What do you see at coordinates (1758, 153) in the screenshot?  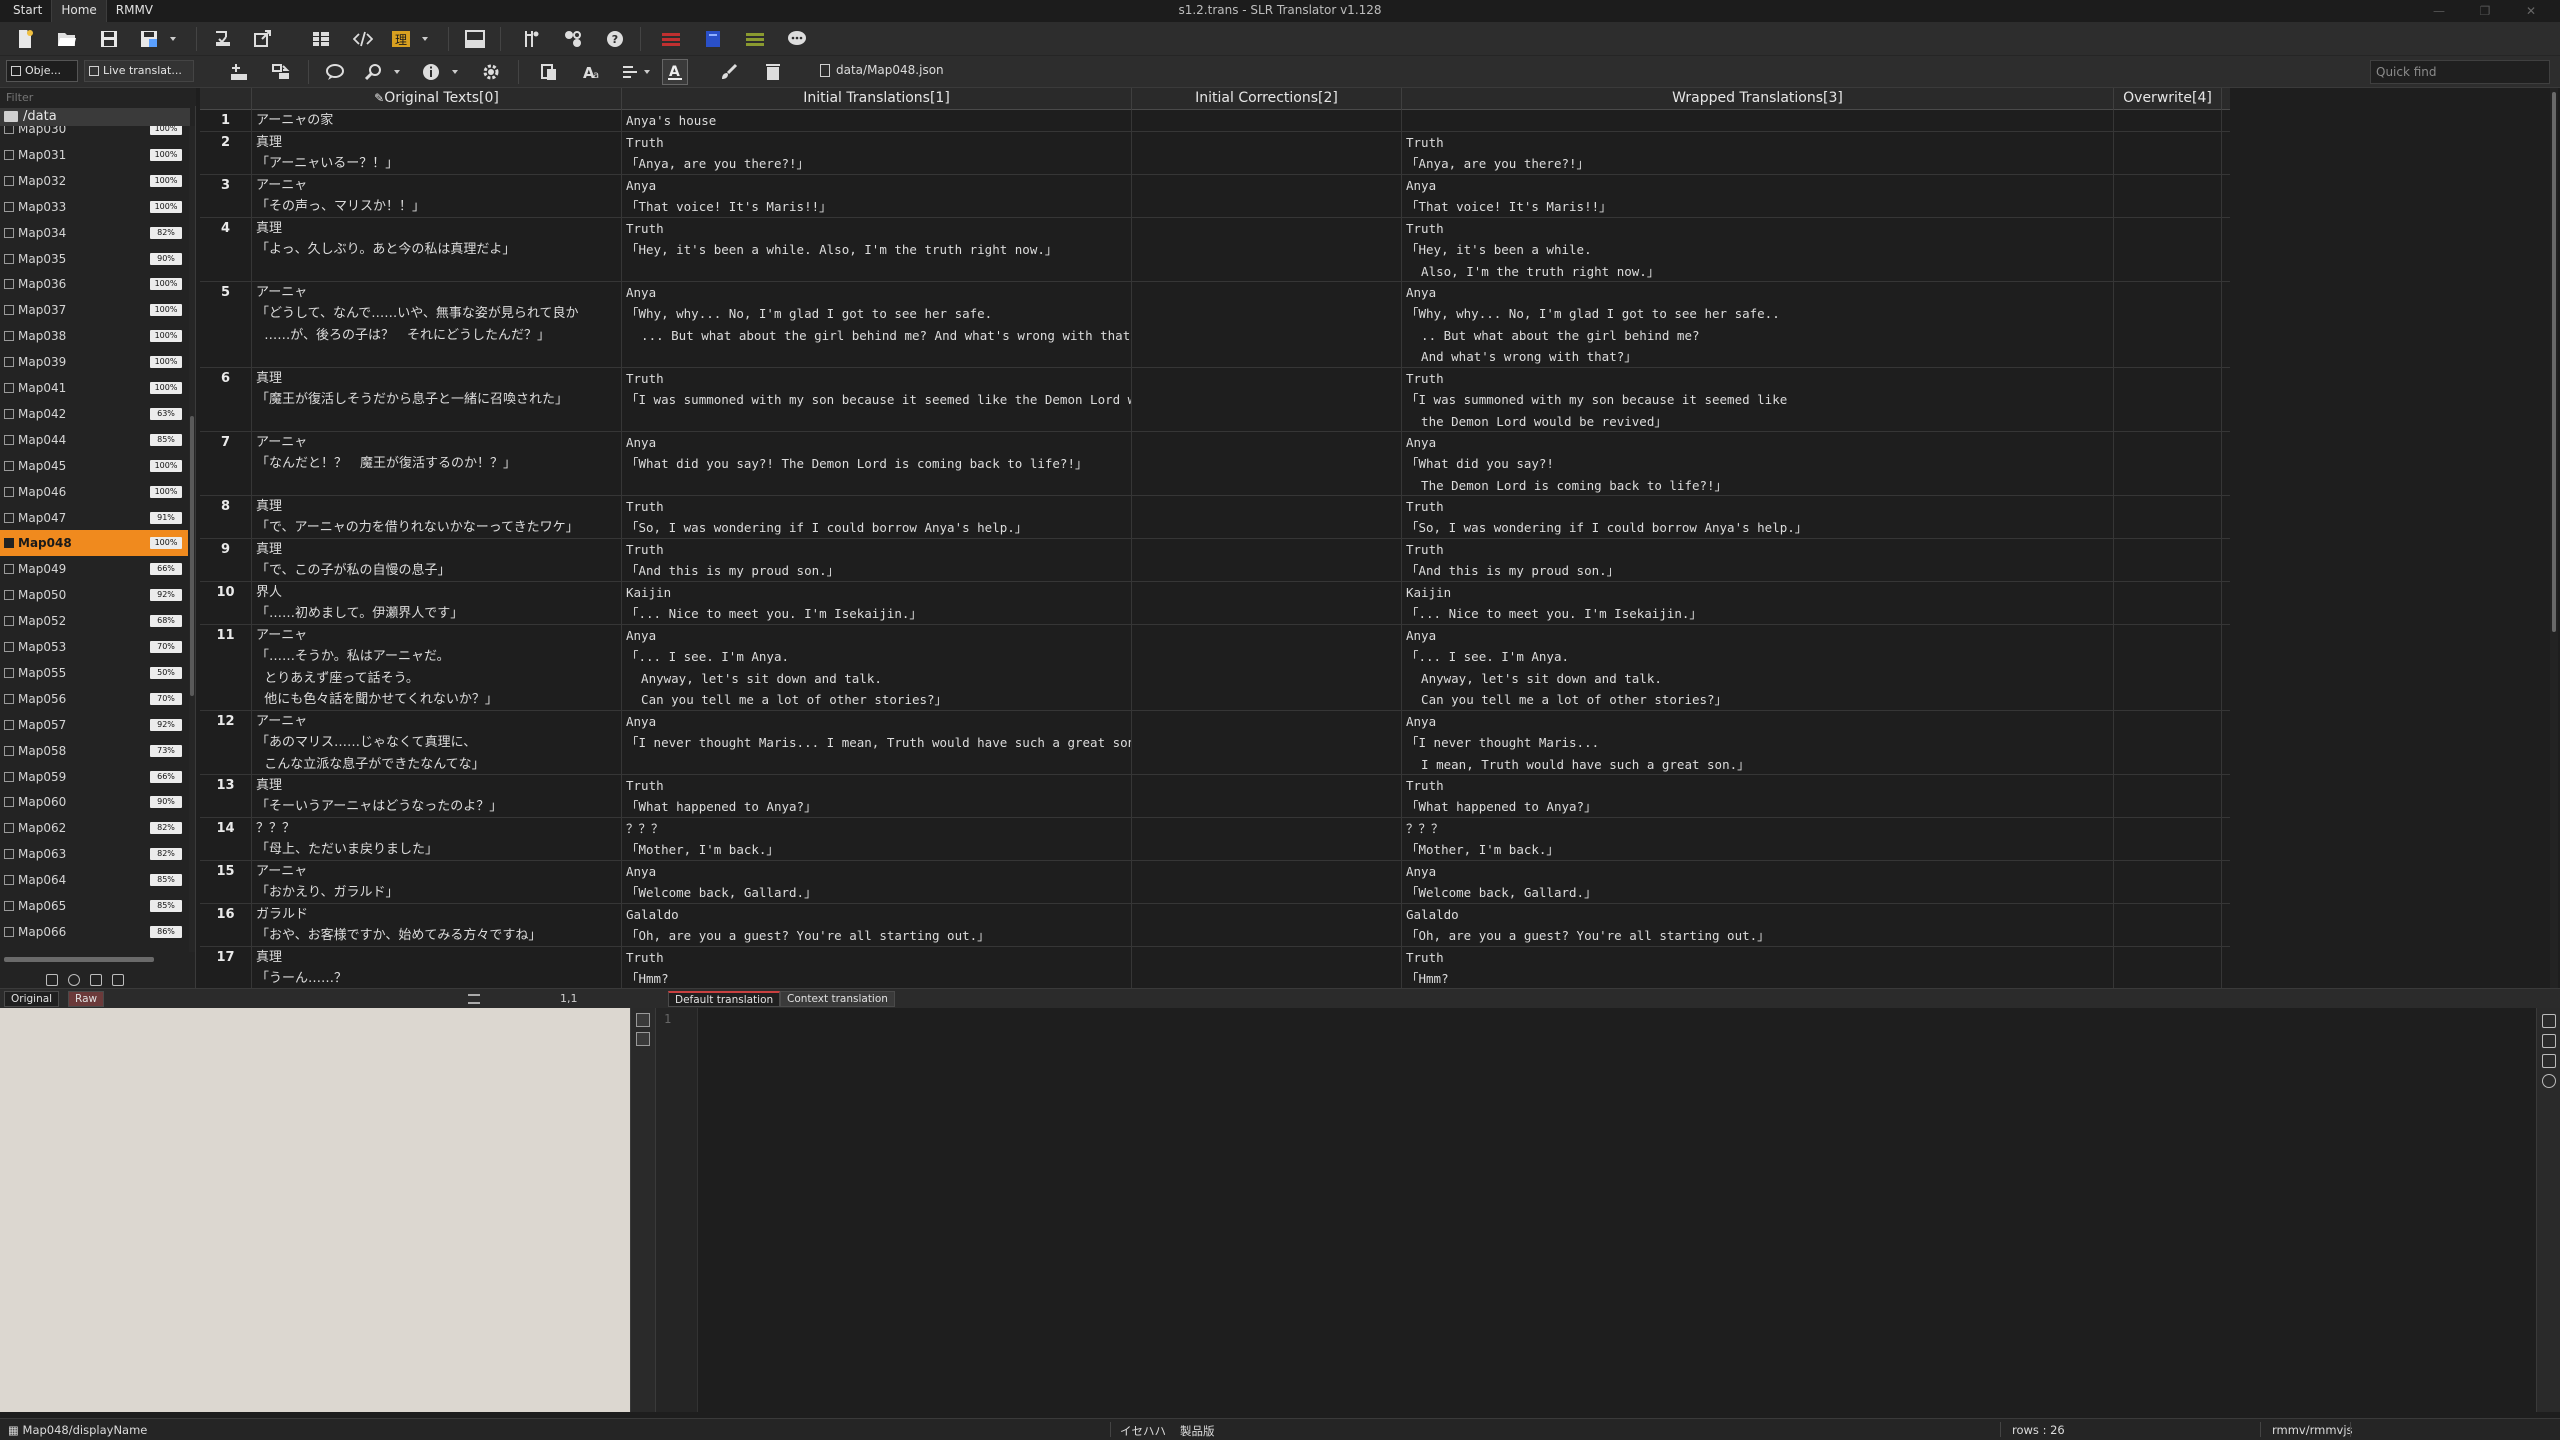 I see `cell-wrapped-translation: Truth 「Anya, are you there?!」` at bounding box center [1758, 153].